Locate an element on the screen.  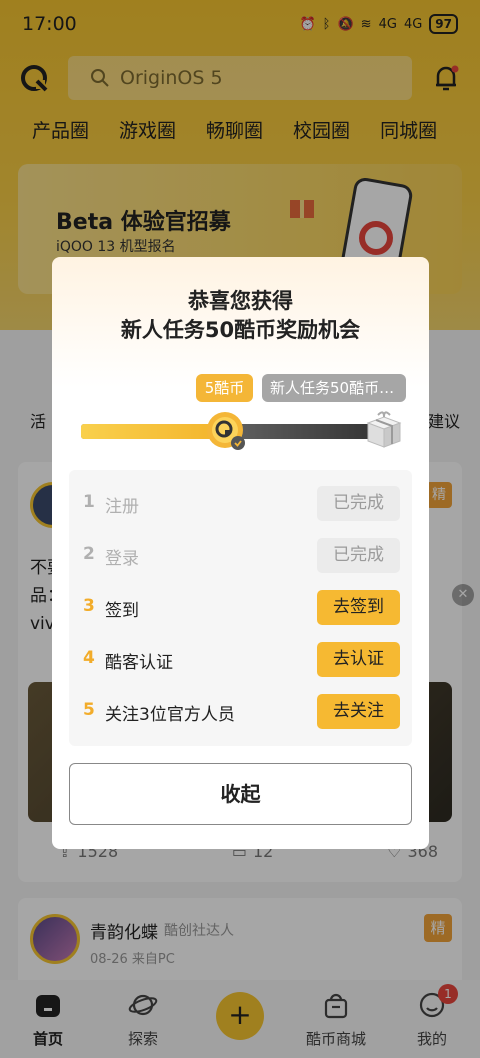
task-number: 5 is located at coordinates (89, 710).